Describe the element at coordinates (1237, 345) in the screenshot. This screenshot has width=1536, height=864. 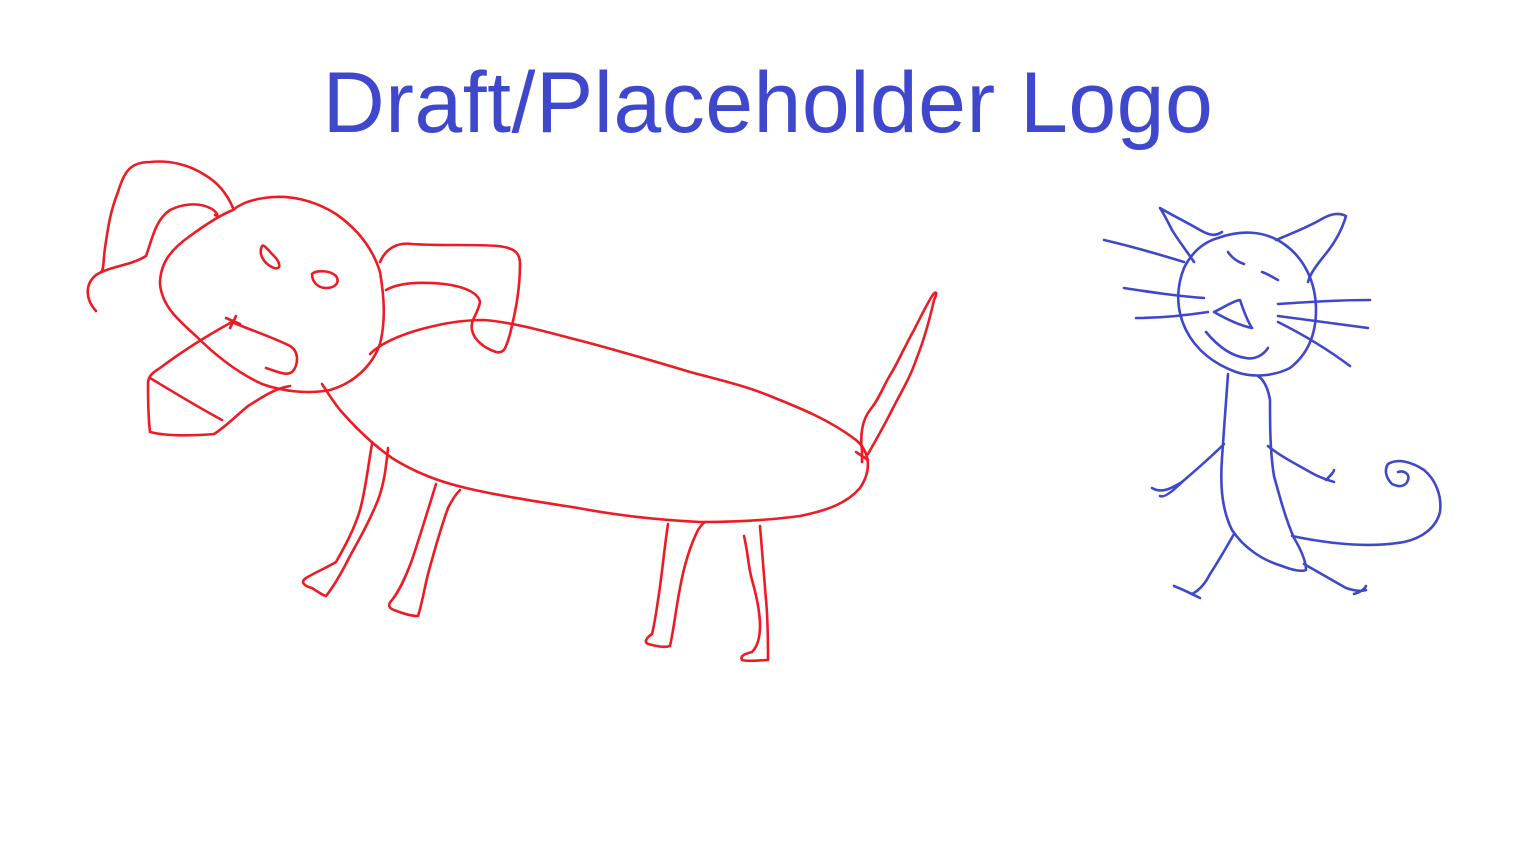
I see `cat-mouth` at that location.